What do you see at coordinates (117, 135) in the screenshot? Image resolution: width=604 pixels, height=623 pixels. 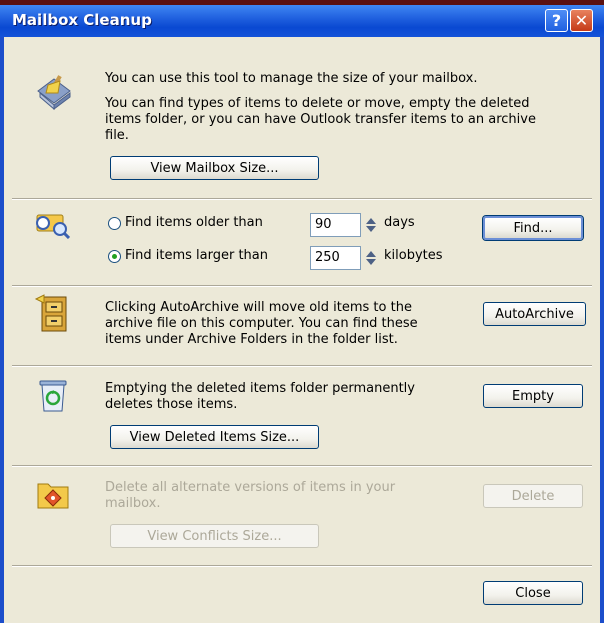 I see `intro-line-4: file.` at bounding box center [117, 135].